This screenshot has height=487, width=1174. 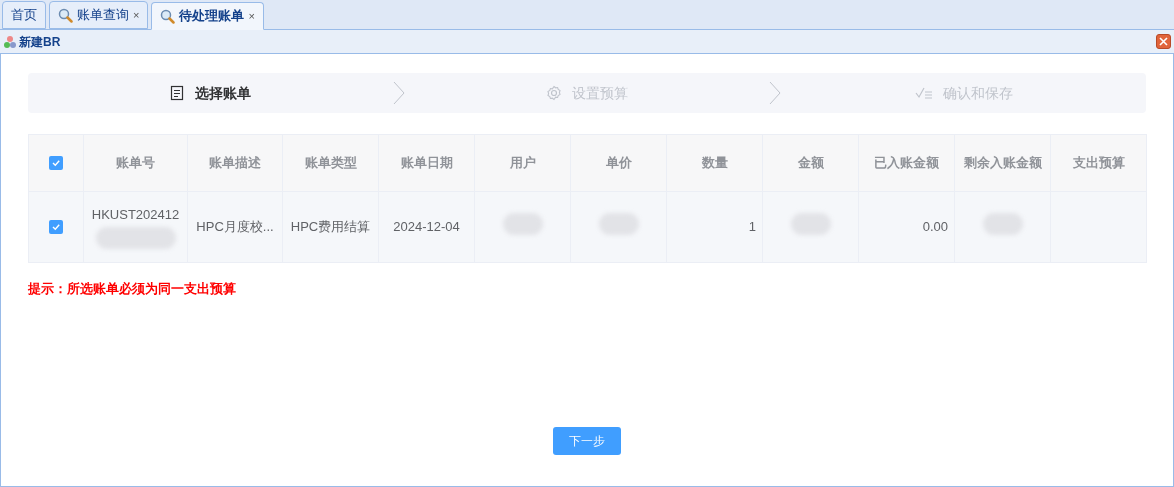 I want to click on panel-title: 新建BR, so click(x=40, y=42).